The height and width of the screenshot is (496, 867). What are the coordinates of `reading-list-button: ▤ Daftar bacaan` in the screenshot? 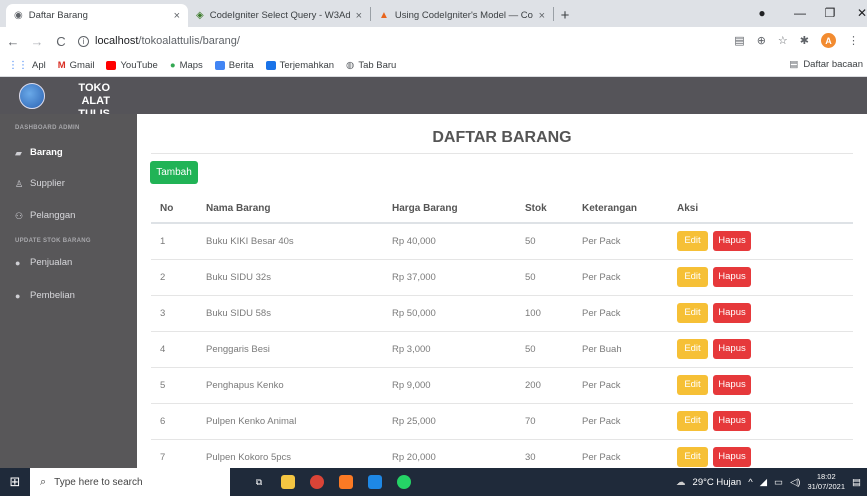 It's located at (826, 64).